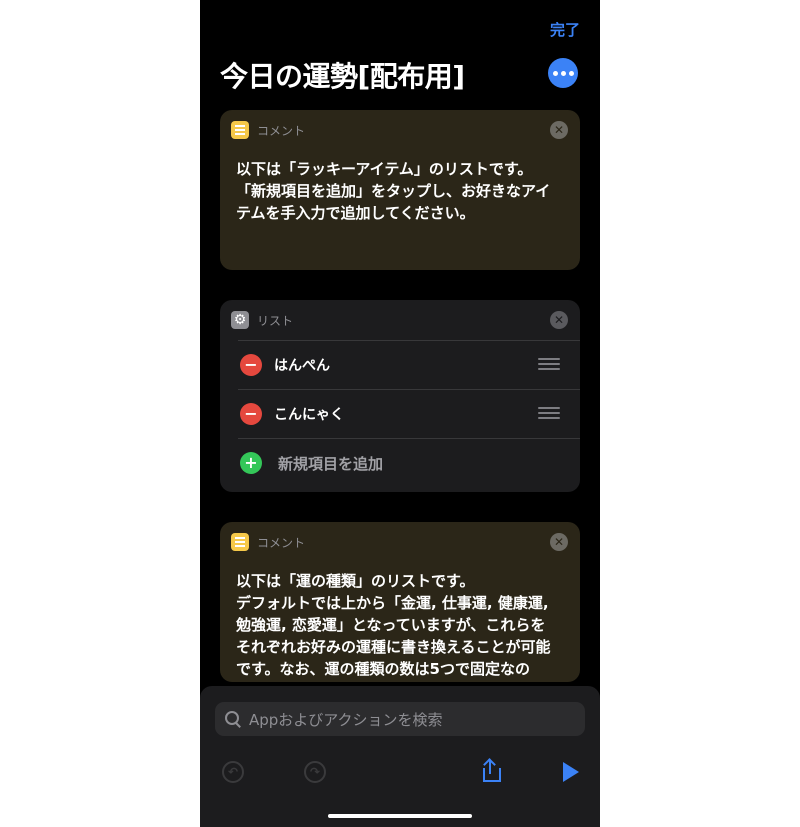  I want to click on search-input: Appおよびアクションを検索, so click(400, 719).